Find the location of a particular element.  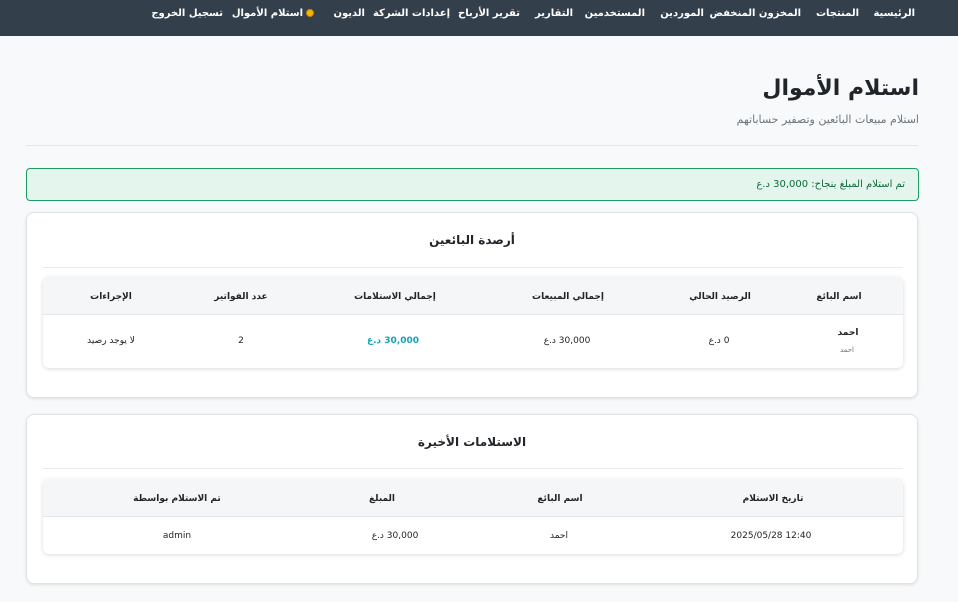

th-total-sales: إجمالي المبيعات is located at coordinates (568, 297).